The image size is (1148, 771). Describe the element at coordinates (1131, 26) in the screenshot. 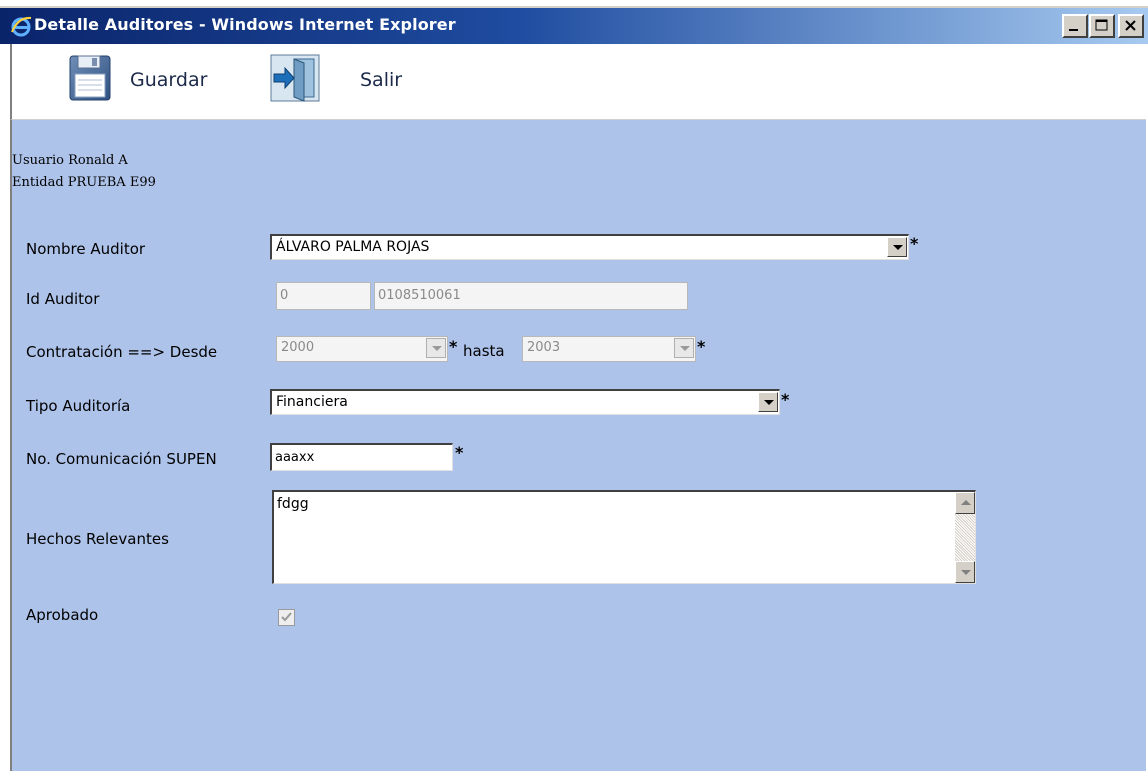

I see `close-button` at that location.